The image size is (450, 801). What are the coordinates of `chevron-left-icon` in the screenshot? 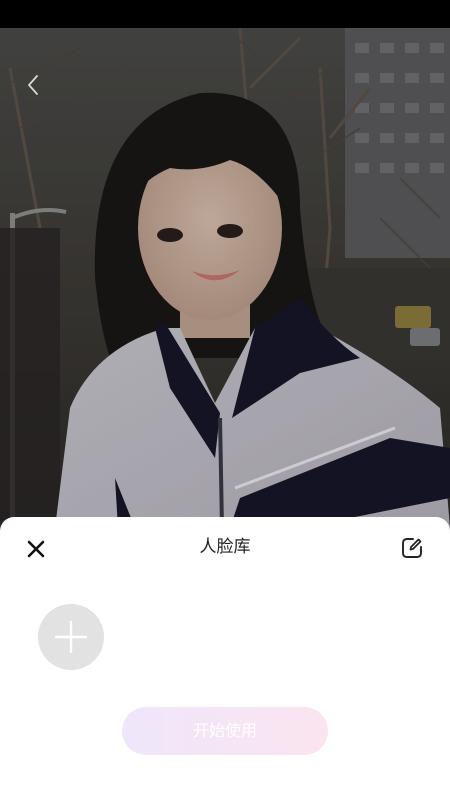 It's located at (33, 85).